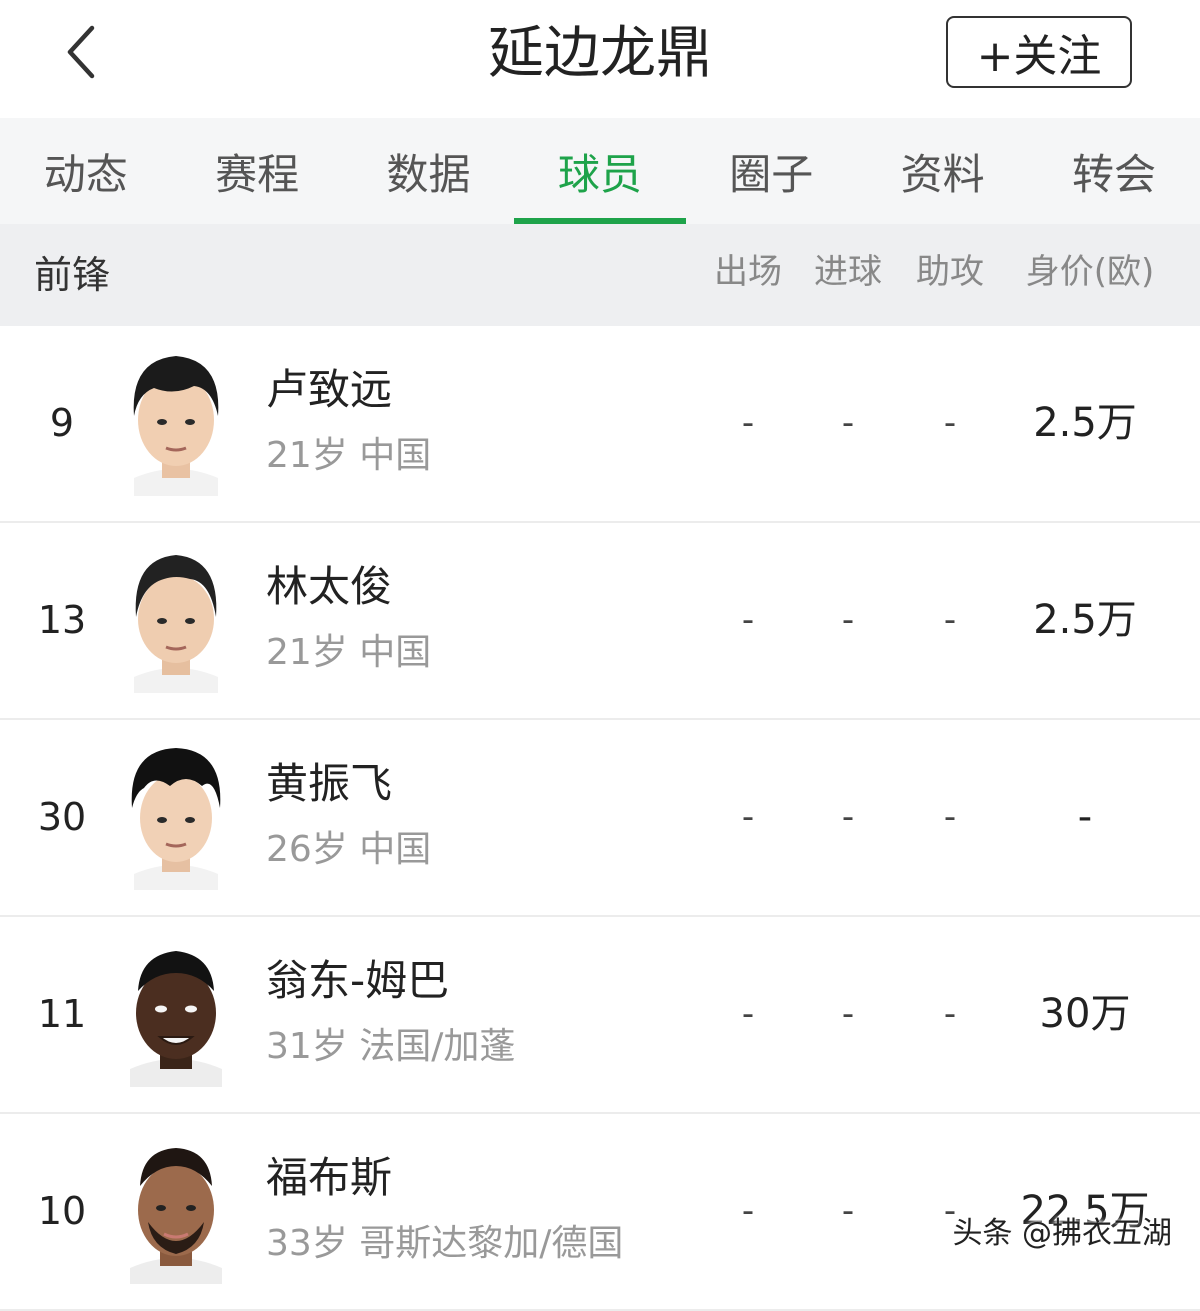 This screenshot has width=1200, height=1311. Describe the element at coordinates (942, 174) in the screenshot. I see `tab-label: 资料` at that location.